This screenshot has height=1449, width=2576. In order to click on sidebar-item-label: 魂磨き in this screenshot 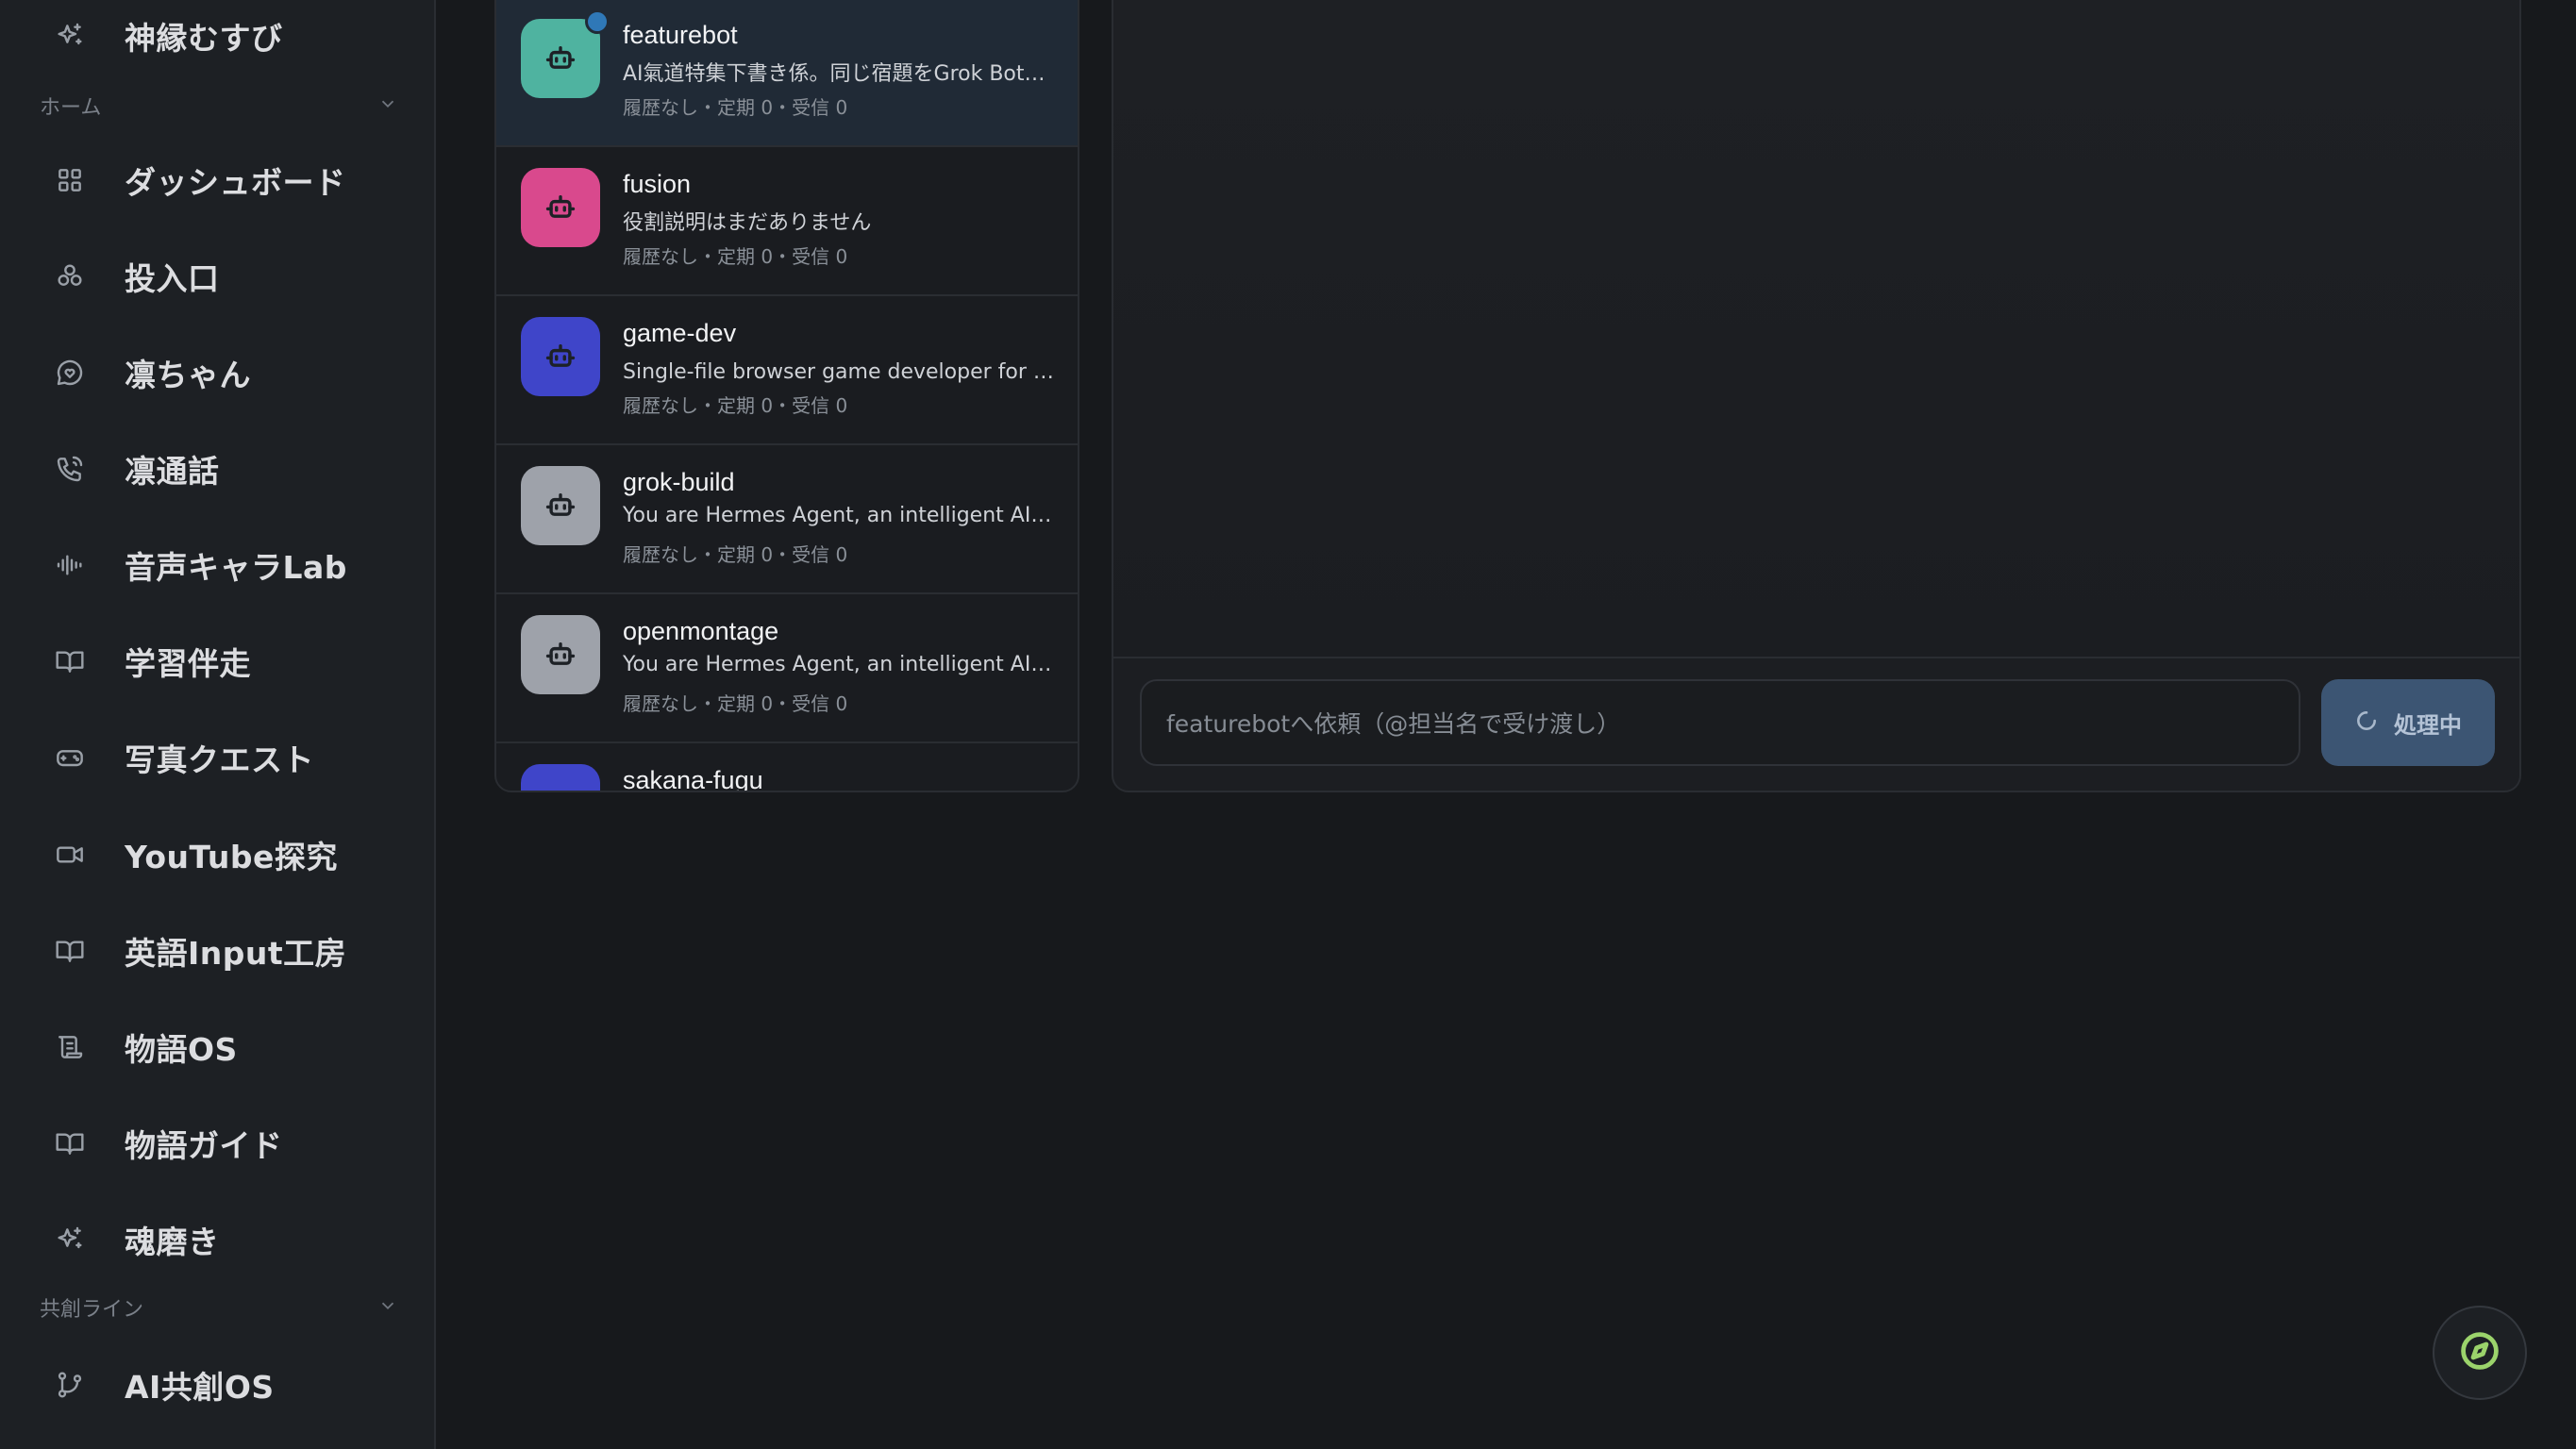, I will do `click(172, 1242)`.